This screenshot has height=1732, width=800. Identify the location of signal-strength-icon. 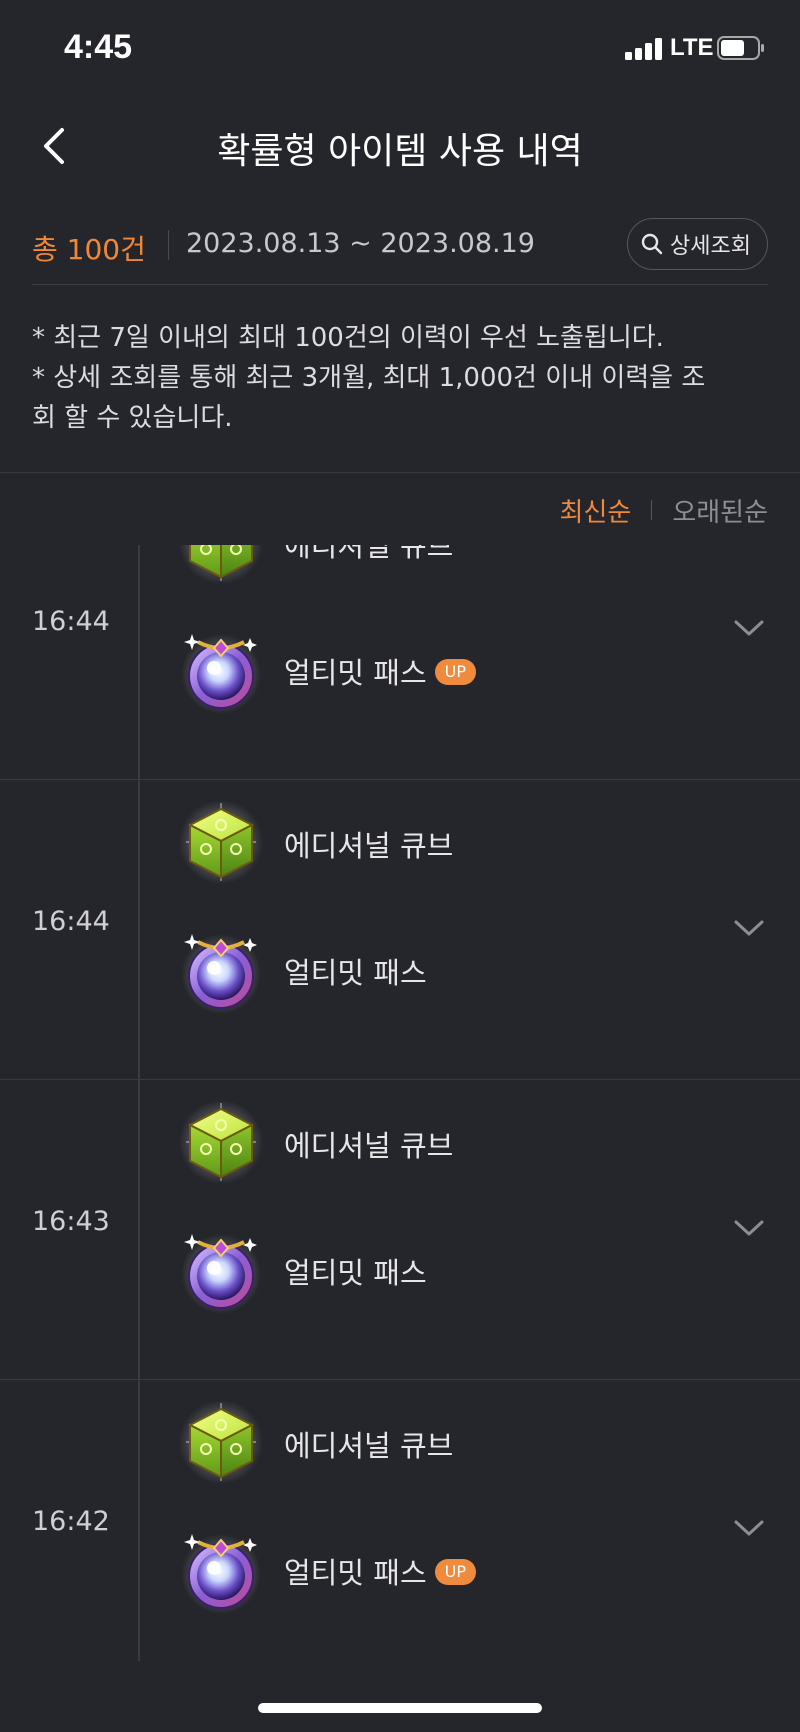
(645, 49).